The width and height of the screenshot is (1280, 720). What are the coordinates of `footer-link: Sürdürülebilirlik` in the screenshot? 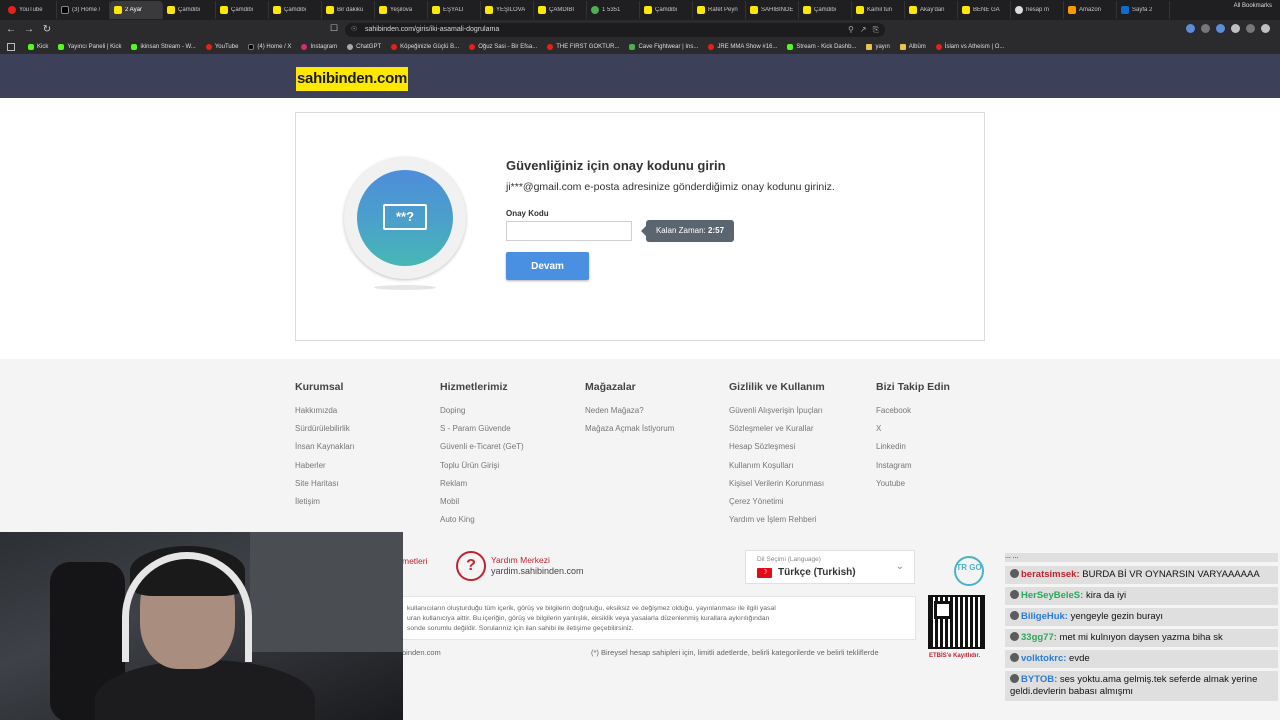 It's located at (325, 429).